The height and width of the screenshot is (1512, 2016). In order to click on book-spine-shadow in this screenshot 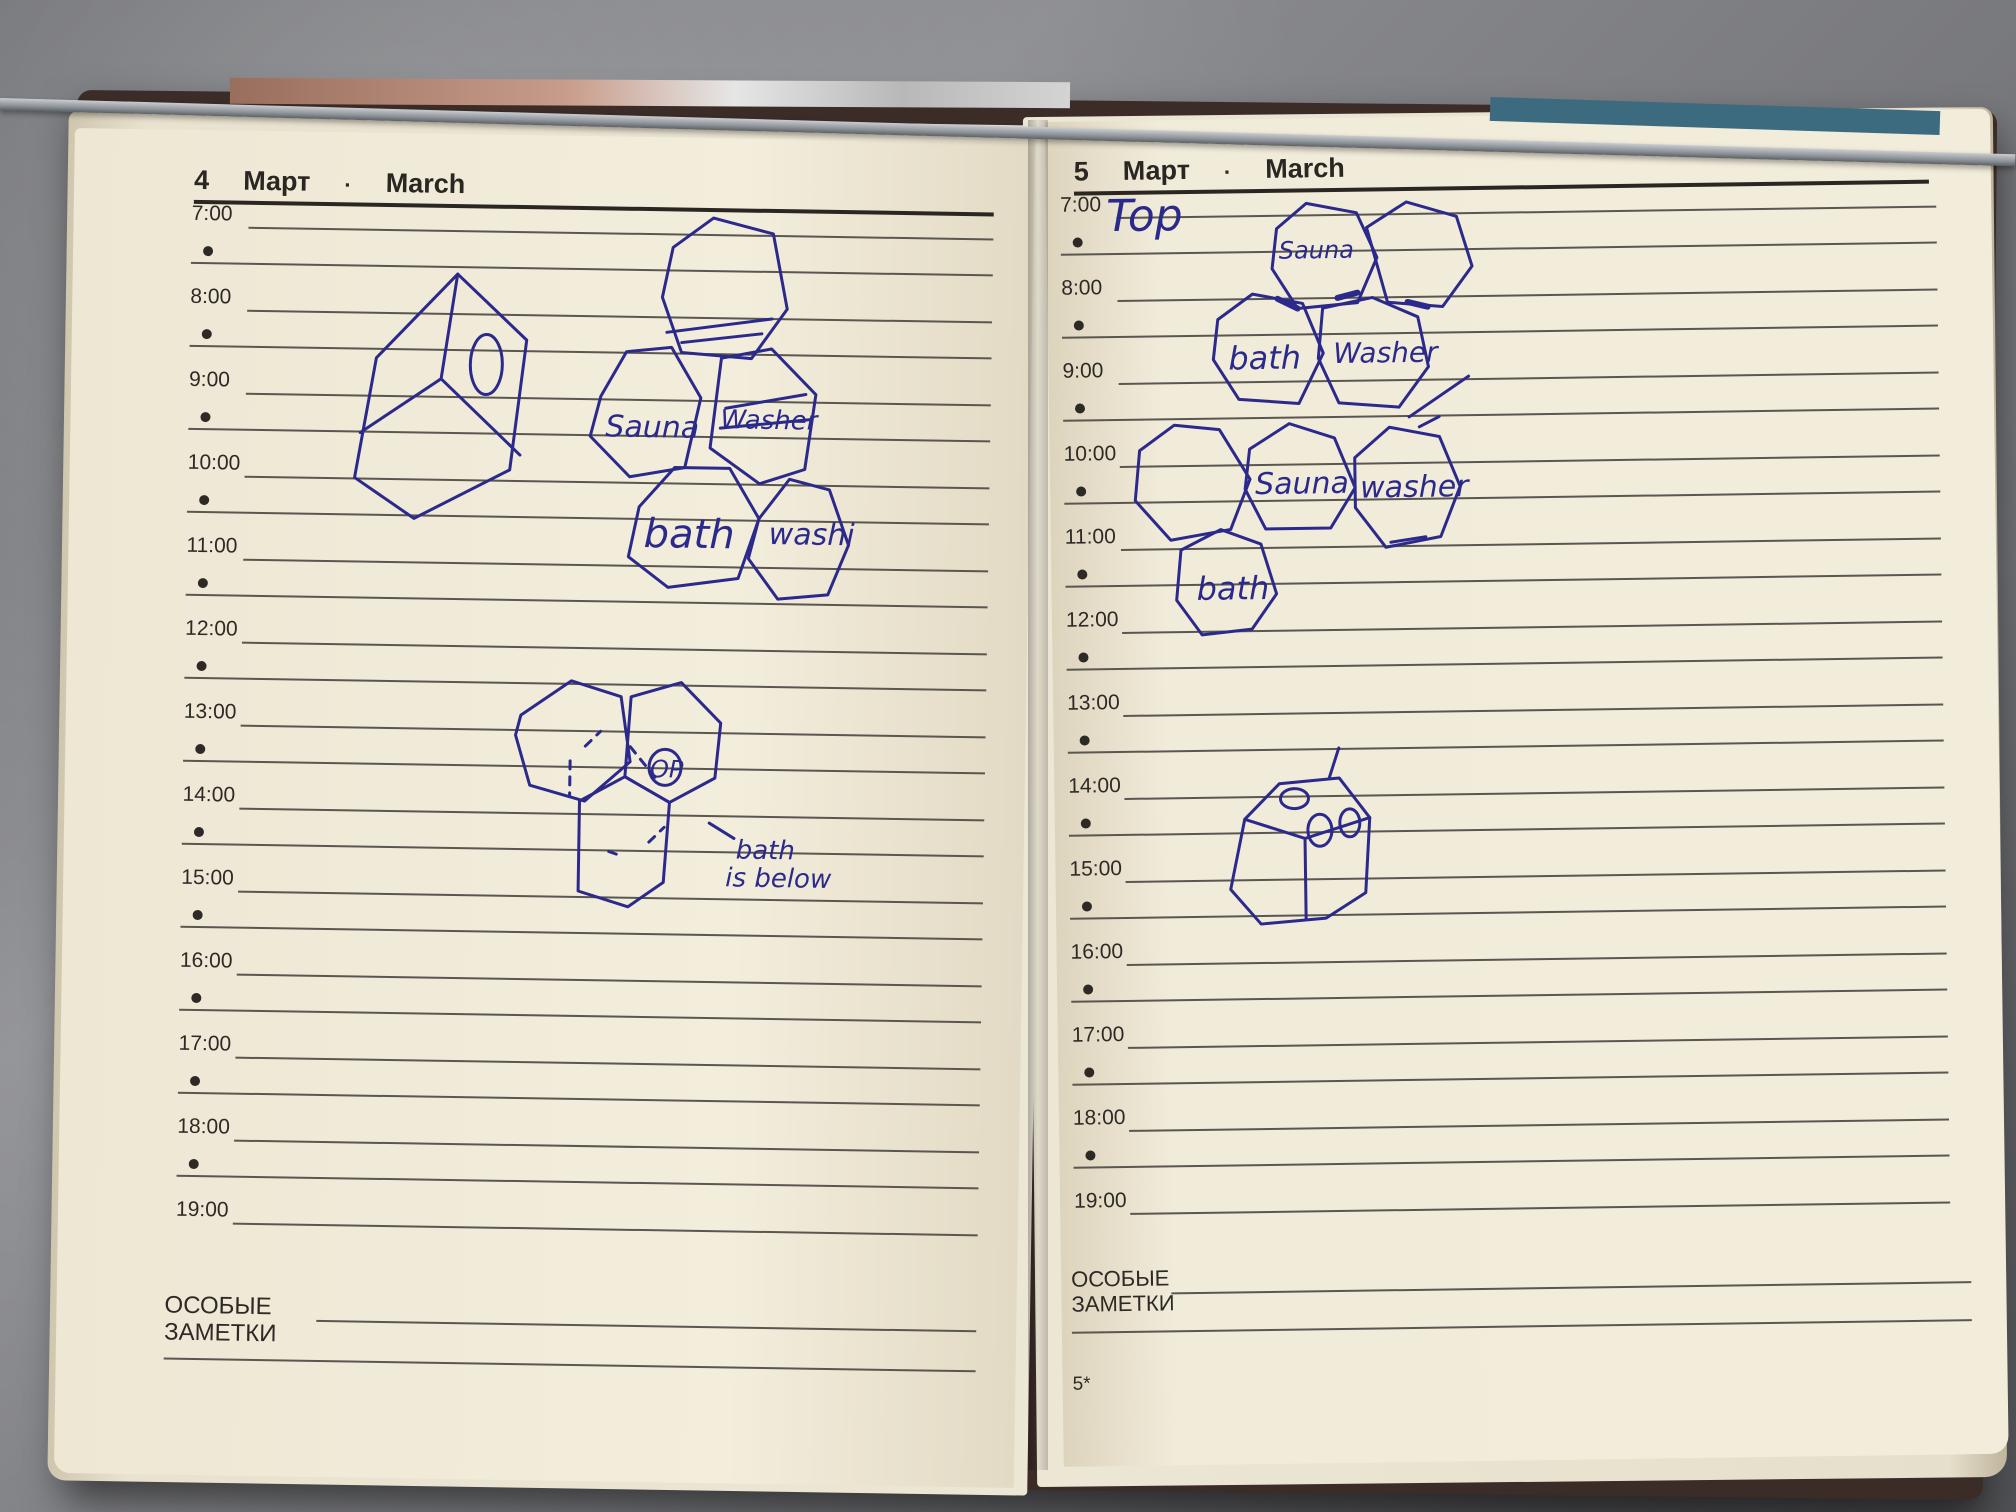, I will do `click(1038, 795)`.